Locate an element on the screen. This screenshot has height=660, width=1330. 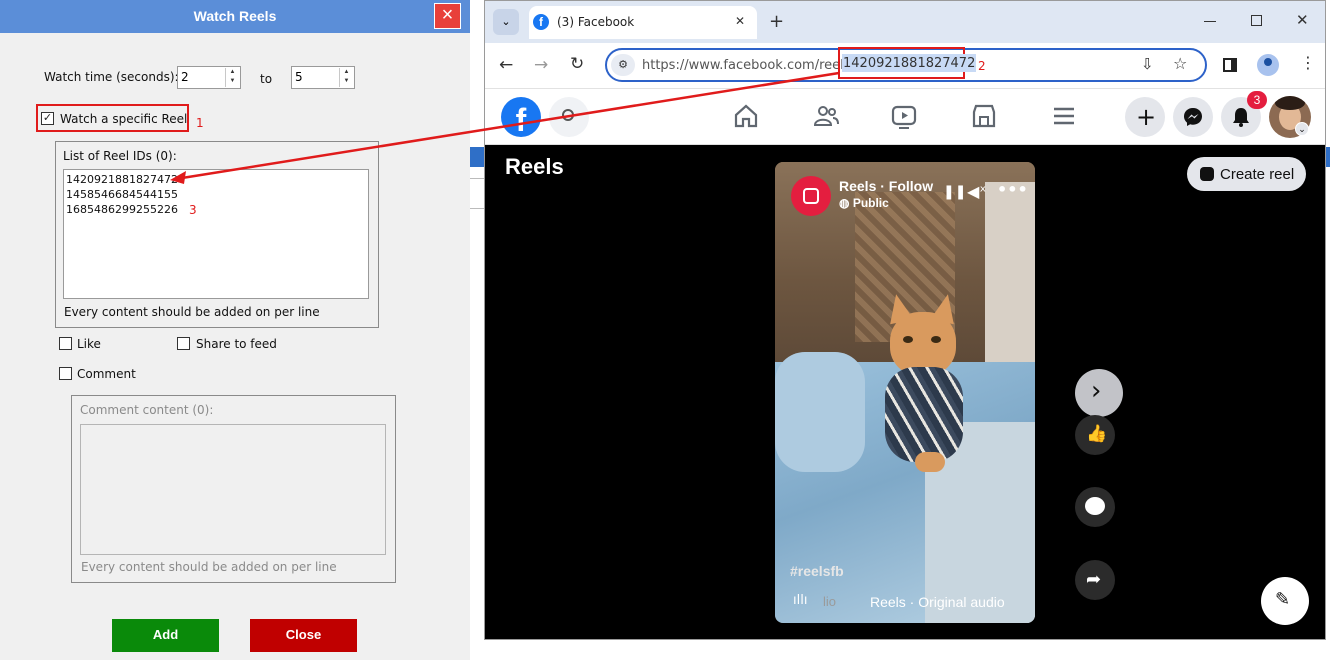
annotation-arrow is located at coordinates (505, 127).